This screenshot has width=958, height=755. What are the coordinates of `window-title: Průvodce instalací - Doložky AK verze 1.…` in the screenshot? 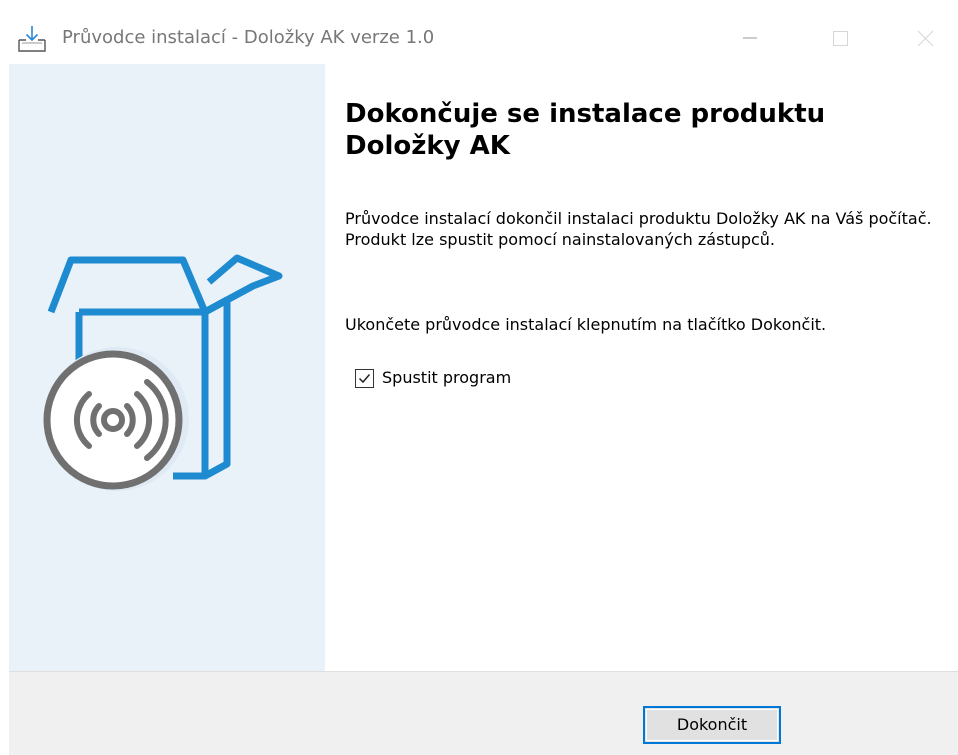 It's located at (248, 37).